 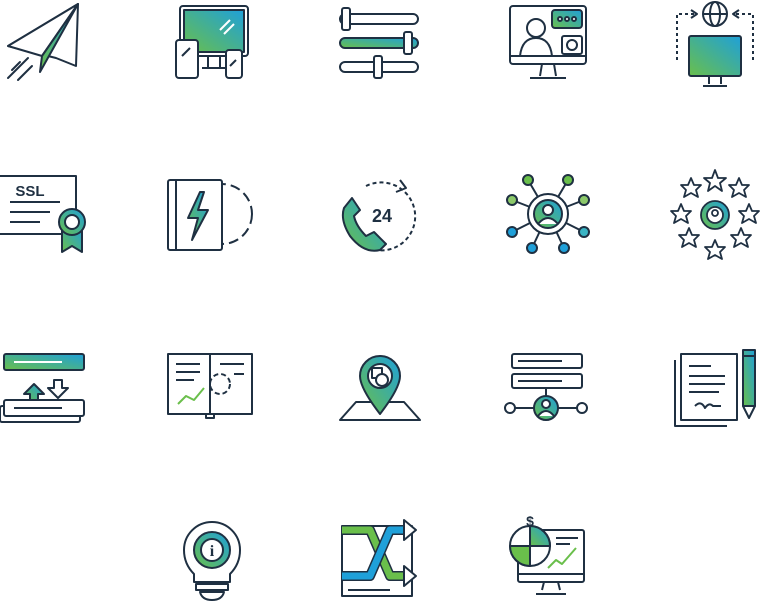 What do you see at coordinates (548, 220) in the screenshot?
I see `user-network-icon` at bounding box center [548, 220].